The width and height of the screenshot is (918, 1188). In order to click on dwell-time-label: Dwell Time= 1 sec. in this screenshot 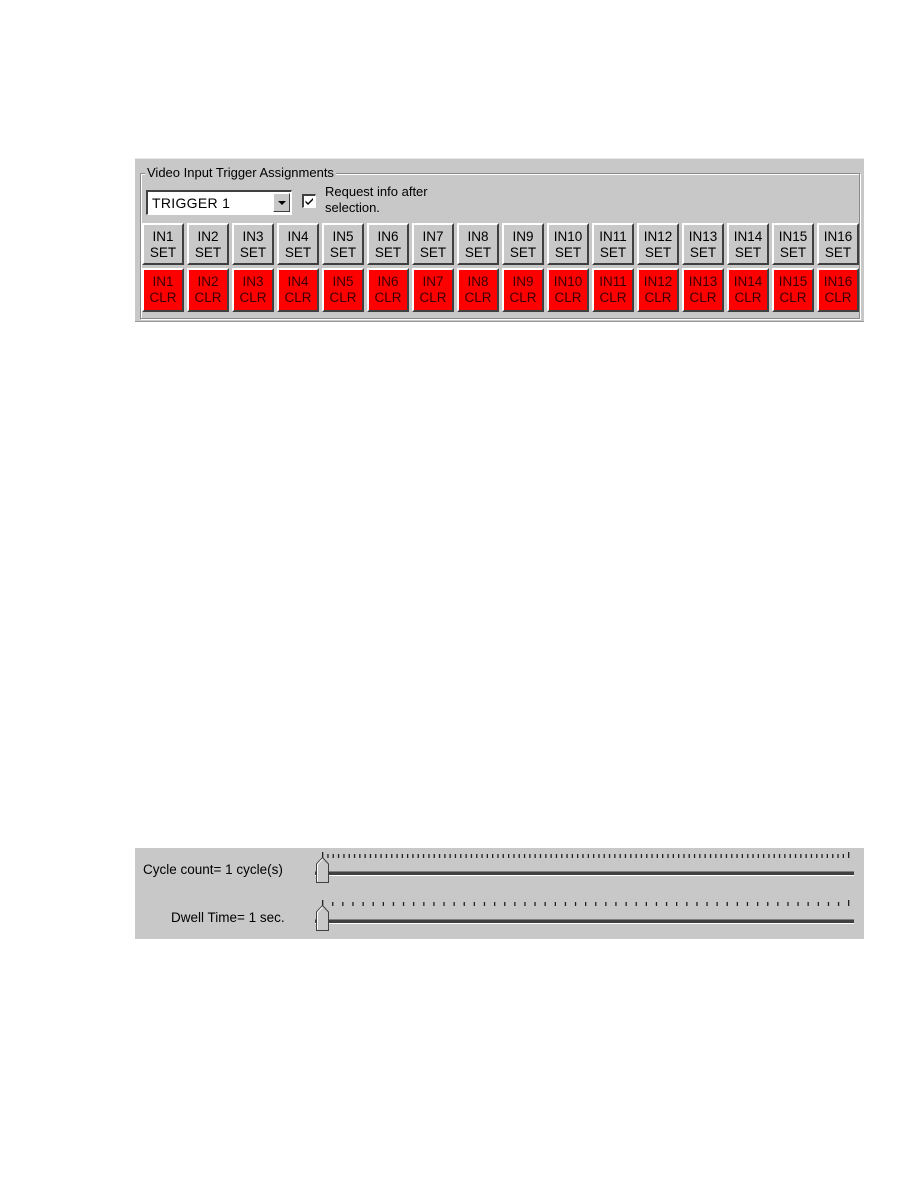, I will do `click(228, 917)`.